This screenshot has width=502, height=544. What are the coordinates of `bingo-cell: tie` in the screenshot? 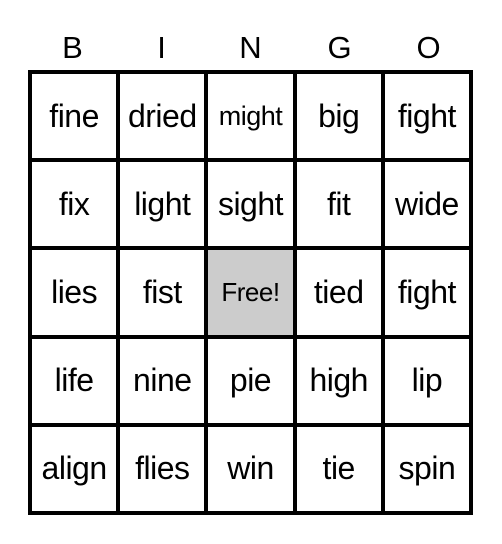 It's located at (338, 468).